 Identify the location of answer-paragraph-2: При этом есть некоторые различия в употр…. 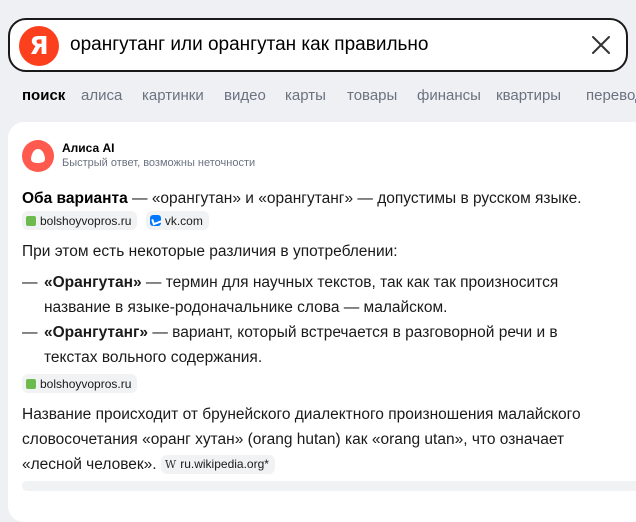
(210, 251).